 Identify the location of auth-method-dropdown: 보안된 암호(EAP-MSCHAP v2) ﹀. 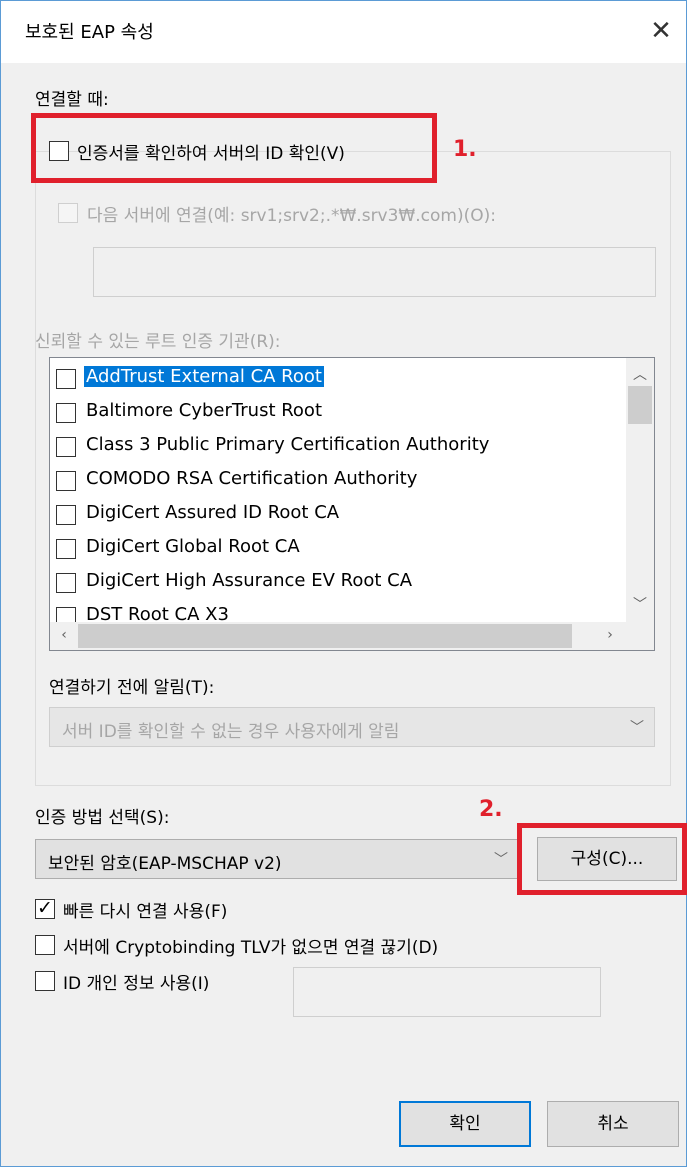
(277, 859).